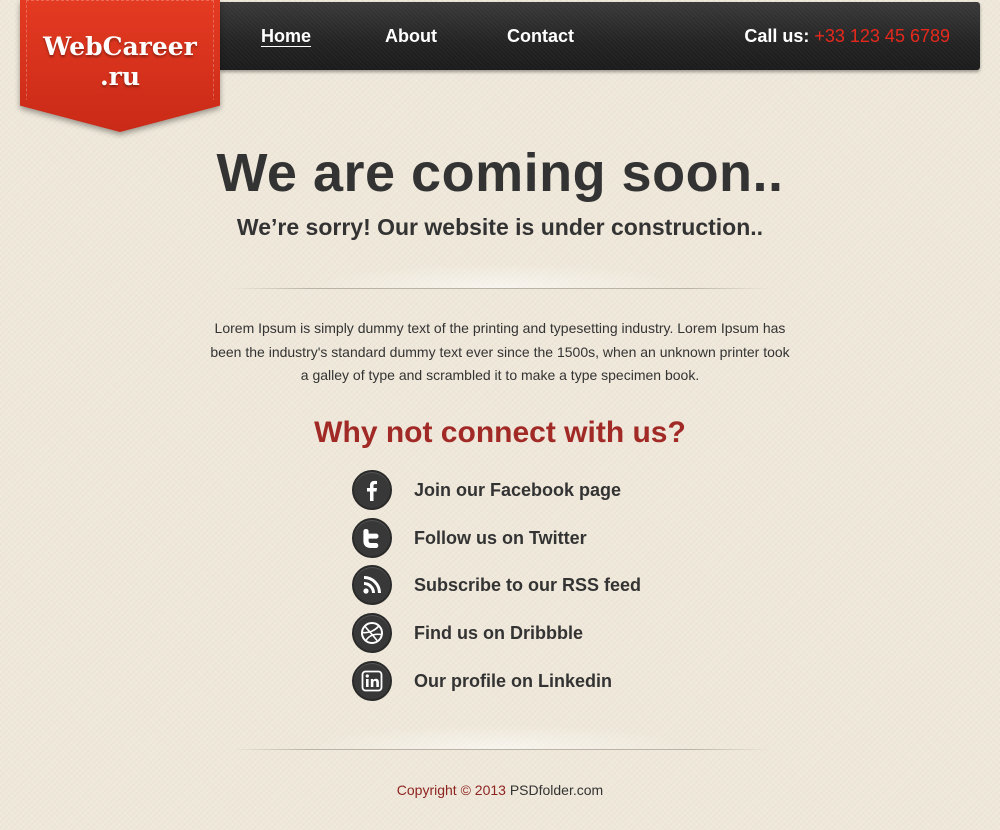 The height and width of the screenshot is (830, 1000). I want to click on call-us-label: Call us:, so click(777, 36).